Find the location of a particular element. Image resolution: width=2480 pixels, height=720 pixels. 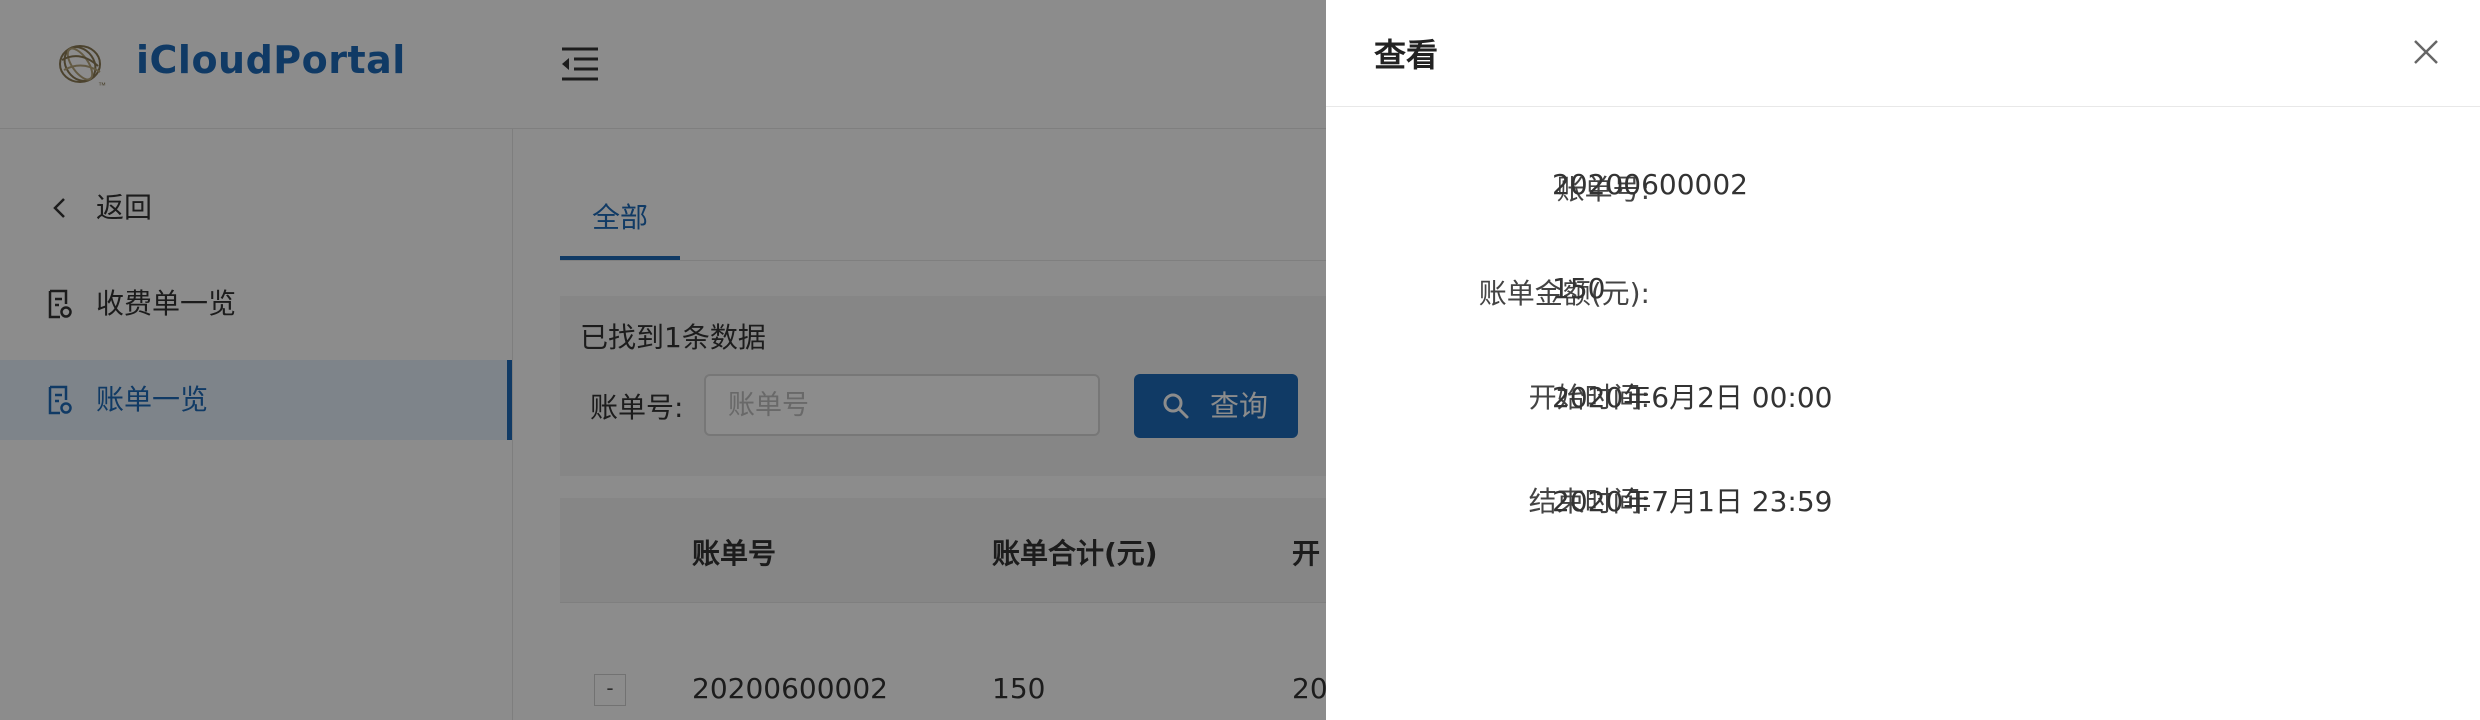

field-label-amount: 账单金额(元): is located at coordinates (1564, 293).